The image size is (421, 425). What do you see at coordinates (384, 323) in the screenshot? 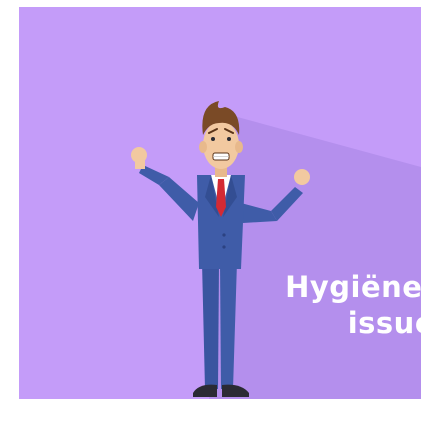
I see `caption-line-2: issue` at bounding box center [384, 323].